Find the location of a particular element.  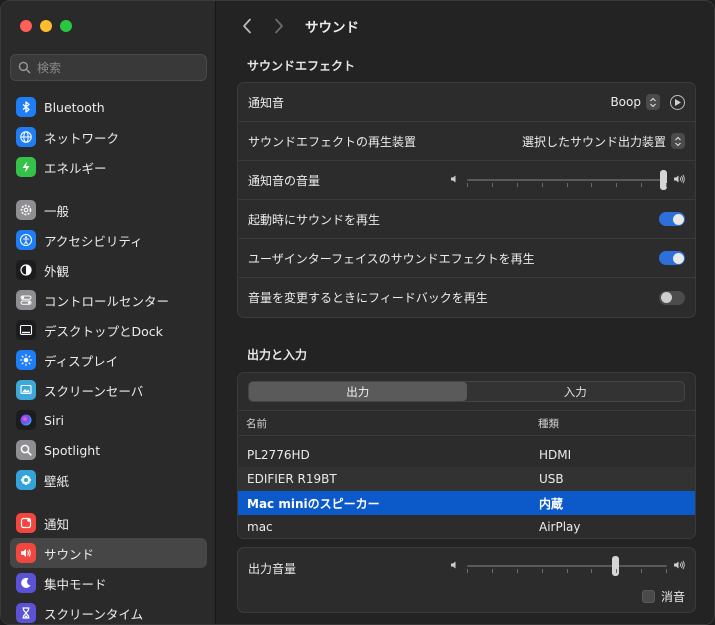

sidebar-item-accessibility: アクセシビリティ is located at coordinates (108, 240).